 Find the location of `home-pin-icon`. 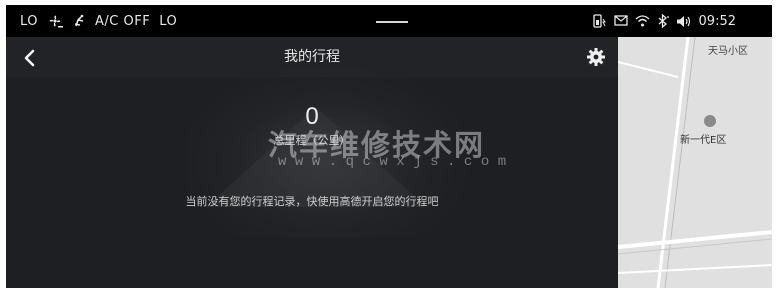

home-pin-icon is located at coordinates (710, 121).